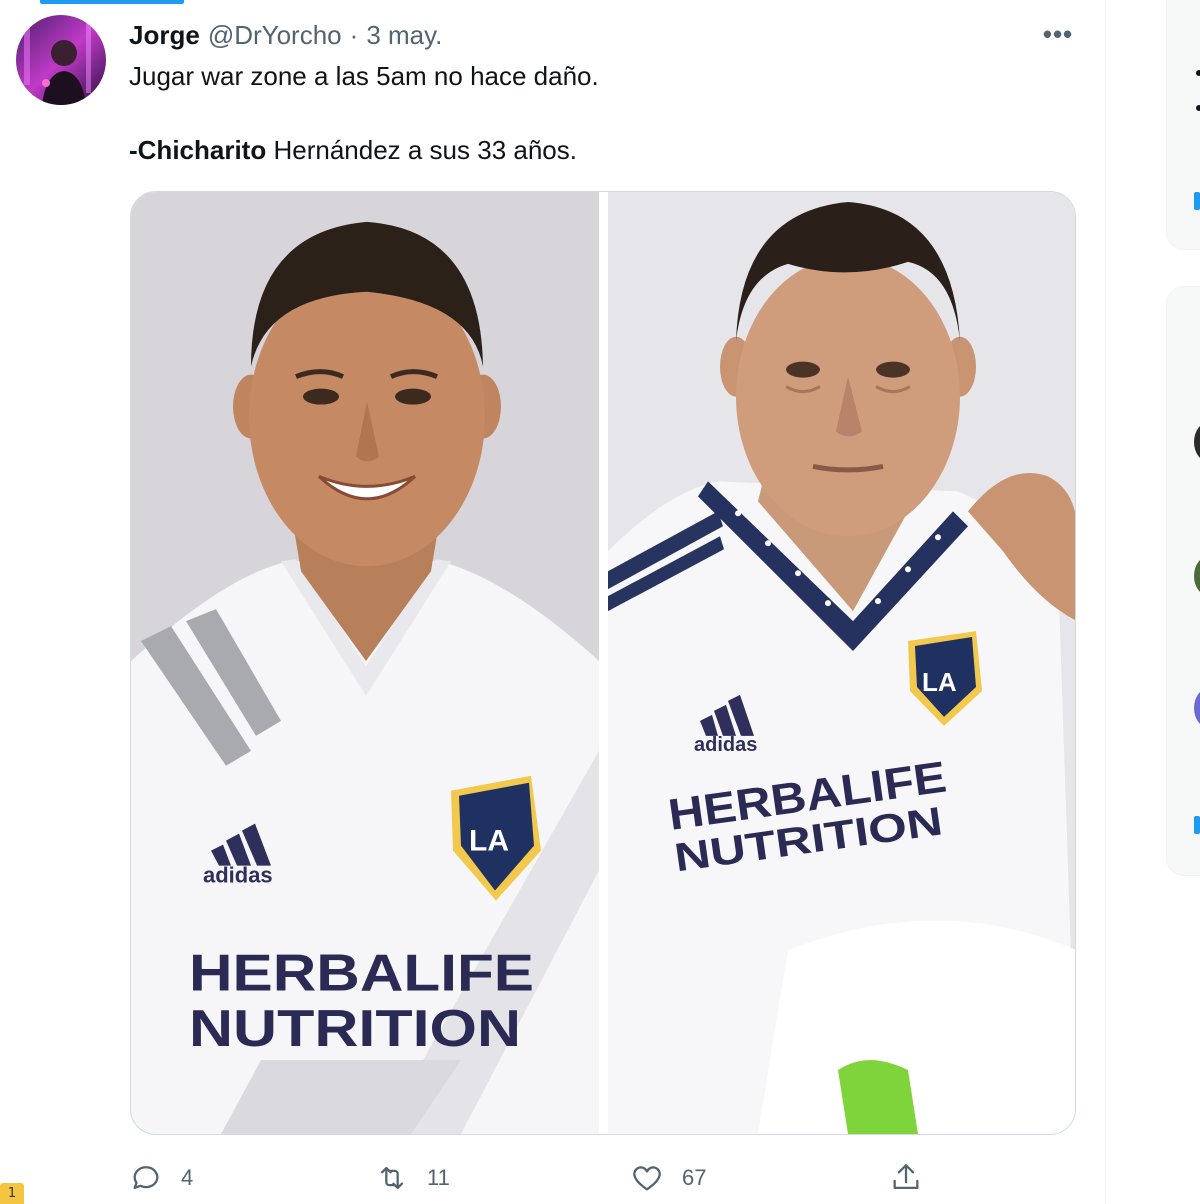 The image size is (1200, 1204). I want to click on avatar-image, so click(61, 60).